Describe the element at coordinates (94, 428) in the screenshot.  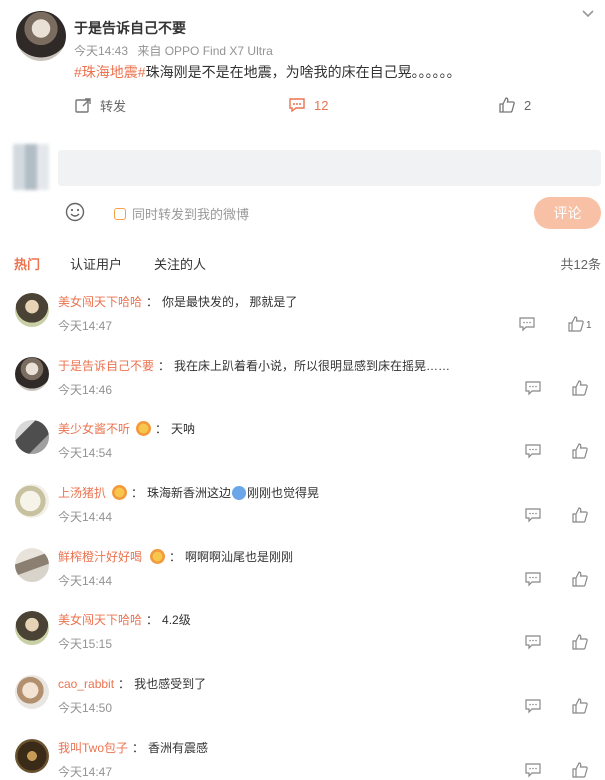
I see `commenter-name: 美少女酱不听` at that location.